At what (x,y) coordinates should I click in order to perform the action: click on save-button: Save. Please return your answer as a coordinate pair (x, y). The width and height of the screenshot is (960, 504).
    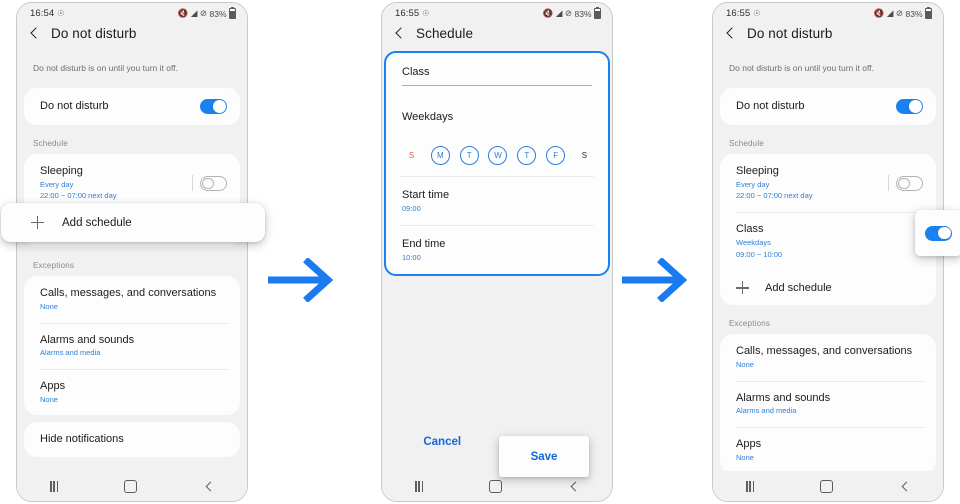
    Looking at the image, I should click on (544, 456).